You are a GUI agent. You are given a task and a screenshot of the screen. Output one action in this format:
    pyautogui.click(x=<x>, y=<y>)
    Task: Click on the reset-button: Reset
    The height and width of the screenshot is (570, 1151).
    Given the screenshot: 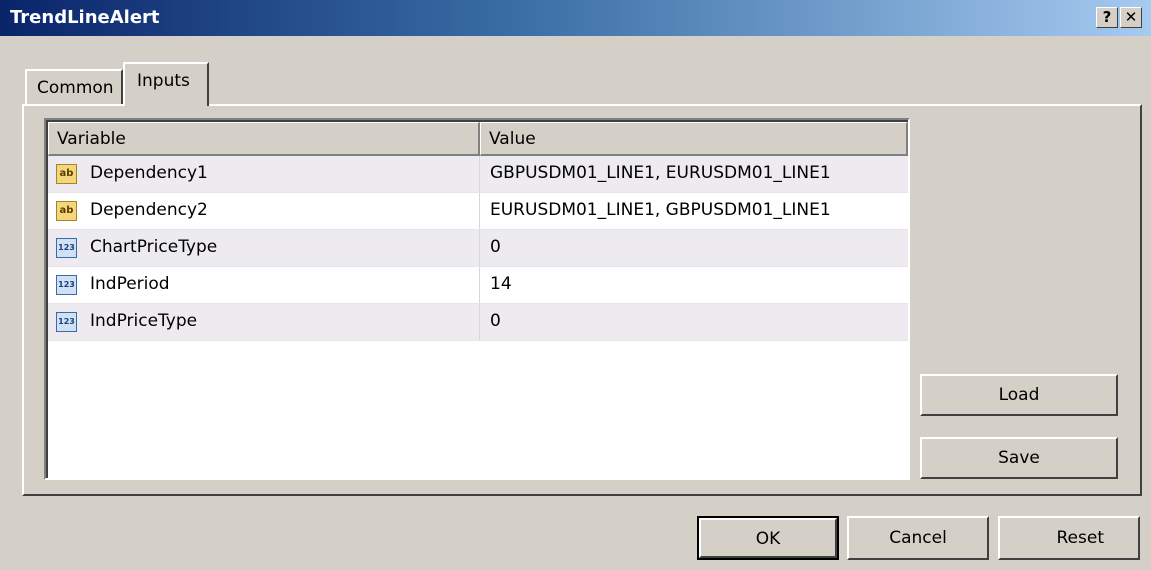 What is the action you would take?
    pyautogui.click(x=1069, y=538)
    